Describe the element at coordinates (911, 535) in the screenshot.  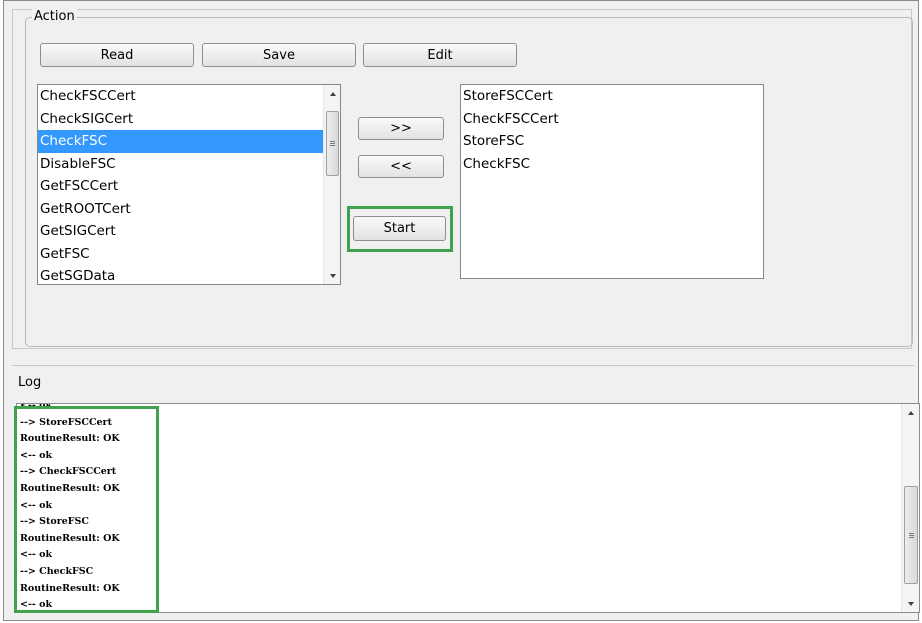
I see `log-scroll-thumb` at that location.